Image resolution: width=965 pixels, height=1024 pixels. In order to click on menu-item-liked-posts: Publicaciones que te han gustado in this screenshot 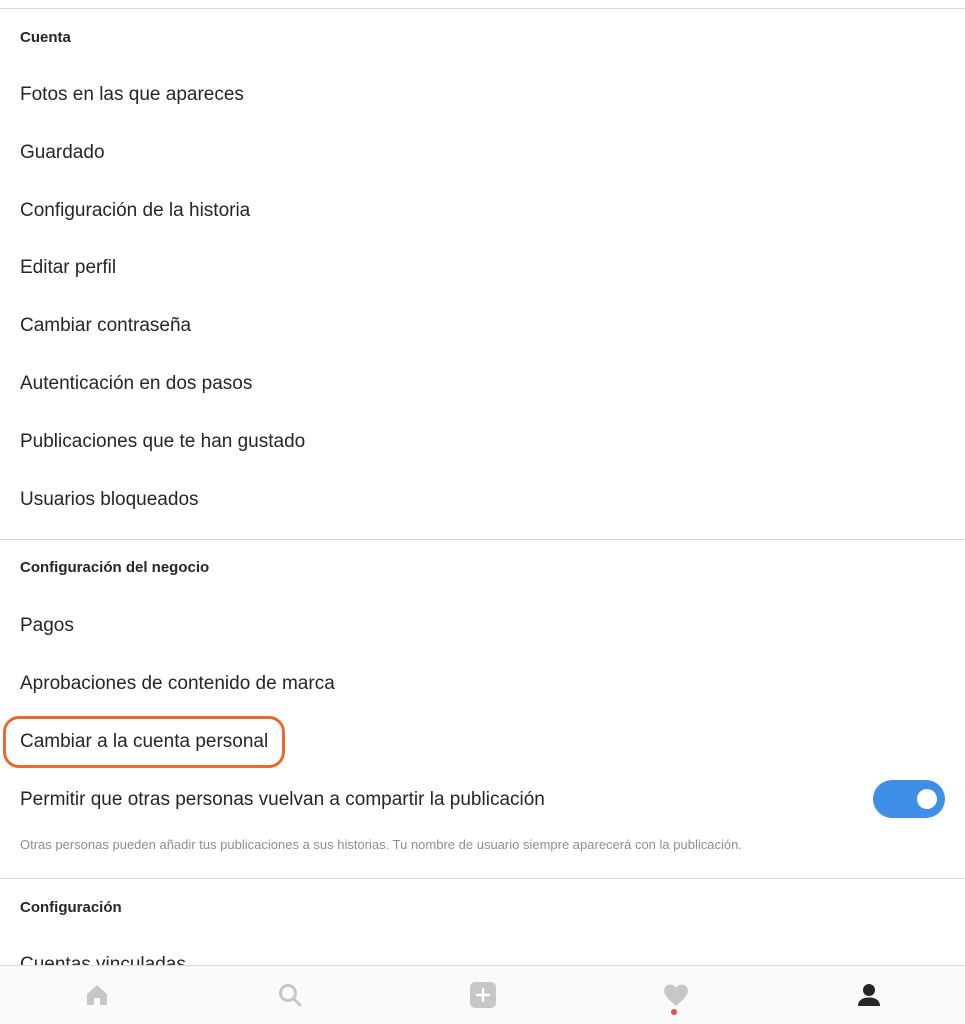, I will do `click(482, 442)`.